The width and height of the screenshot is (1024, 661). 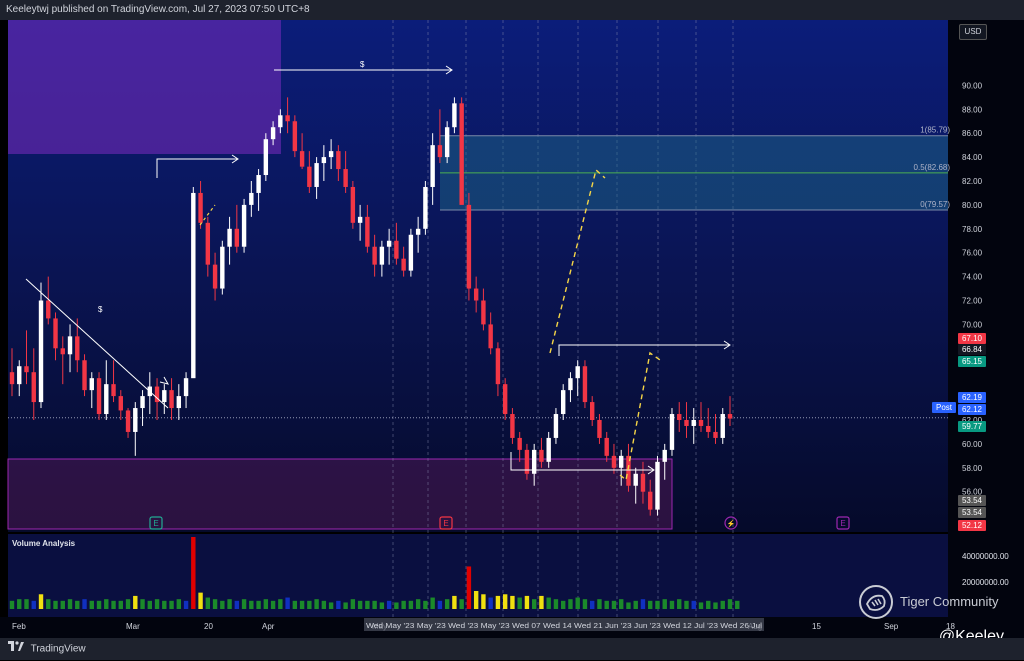 What do you see at coordinates (972, 397) in the screenshot?
I see `price-tag-3: 62.19` at bounding box center [972, 397].